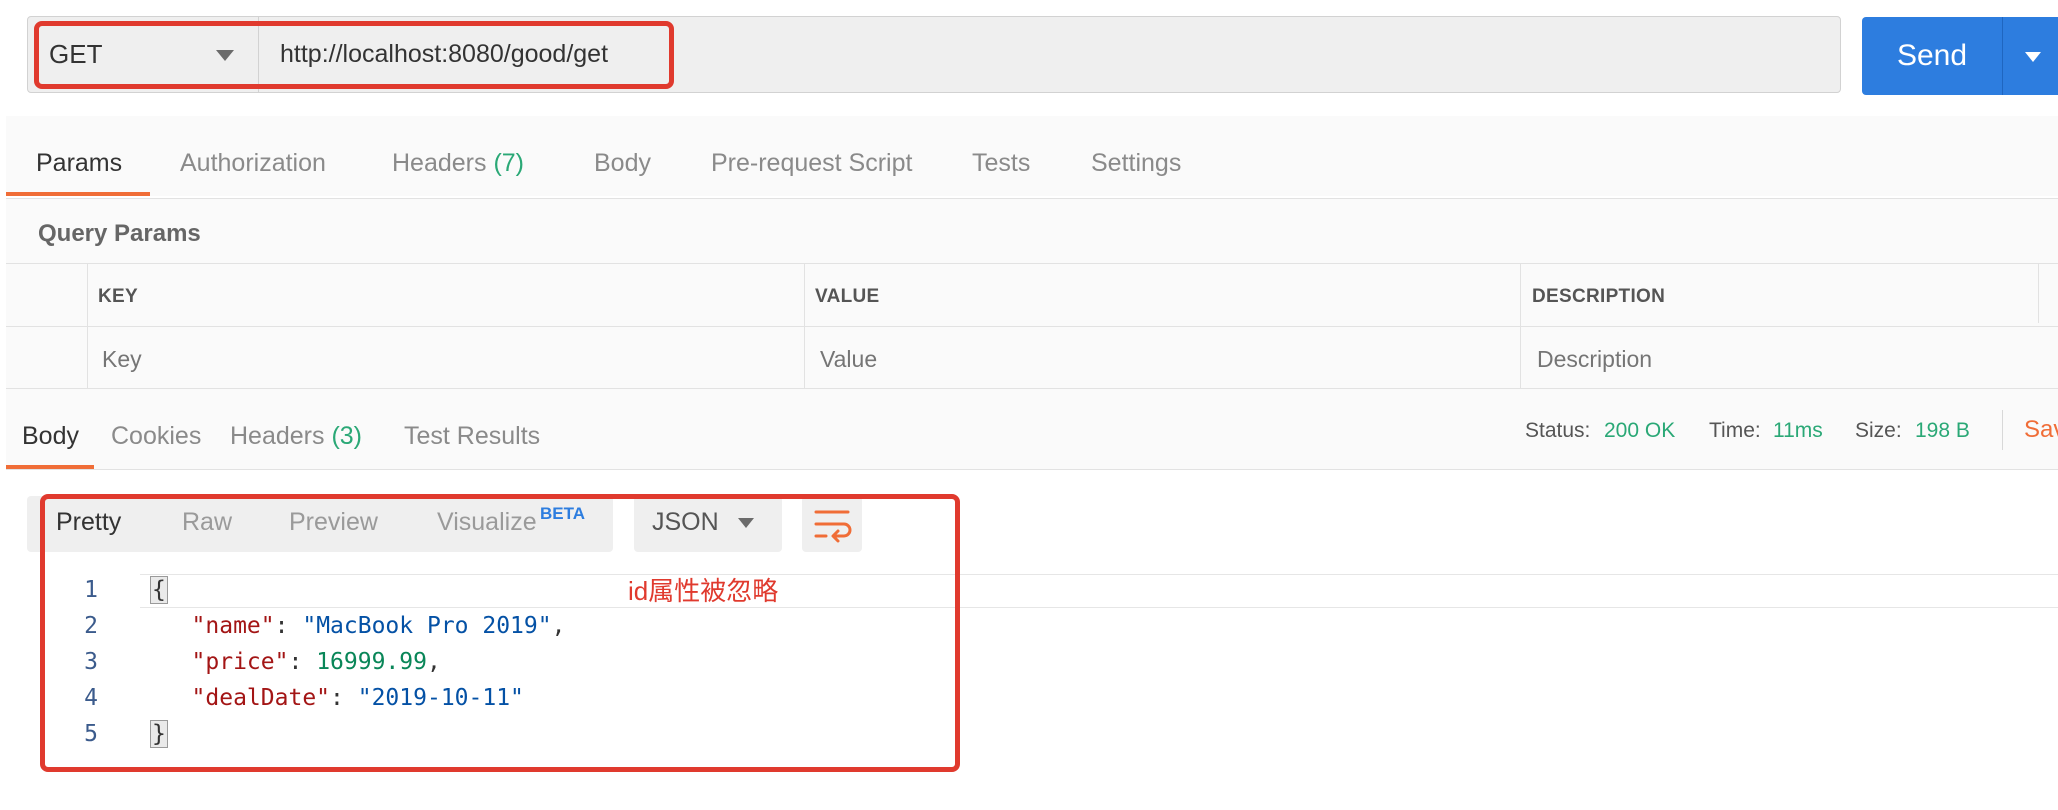  I want to click on response-tab-cookies: Cookies, so click(156, 436).